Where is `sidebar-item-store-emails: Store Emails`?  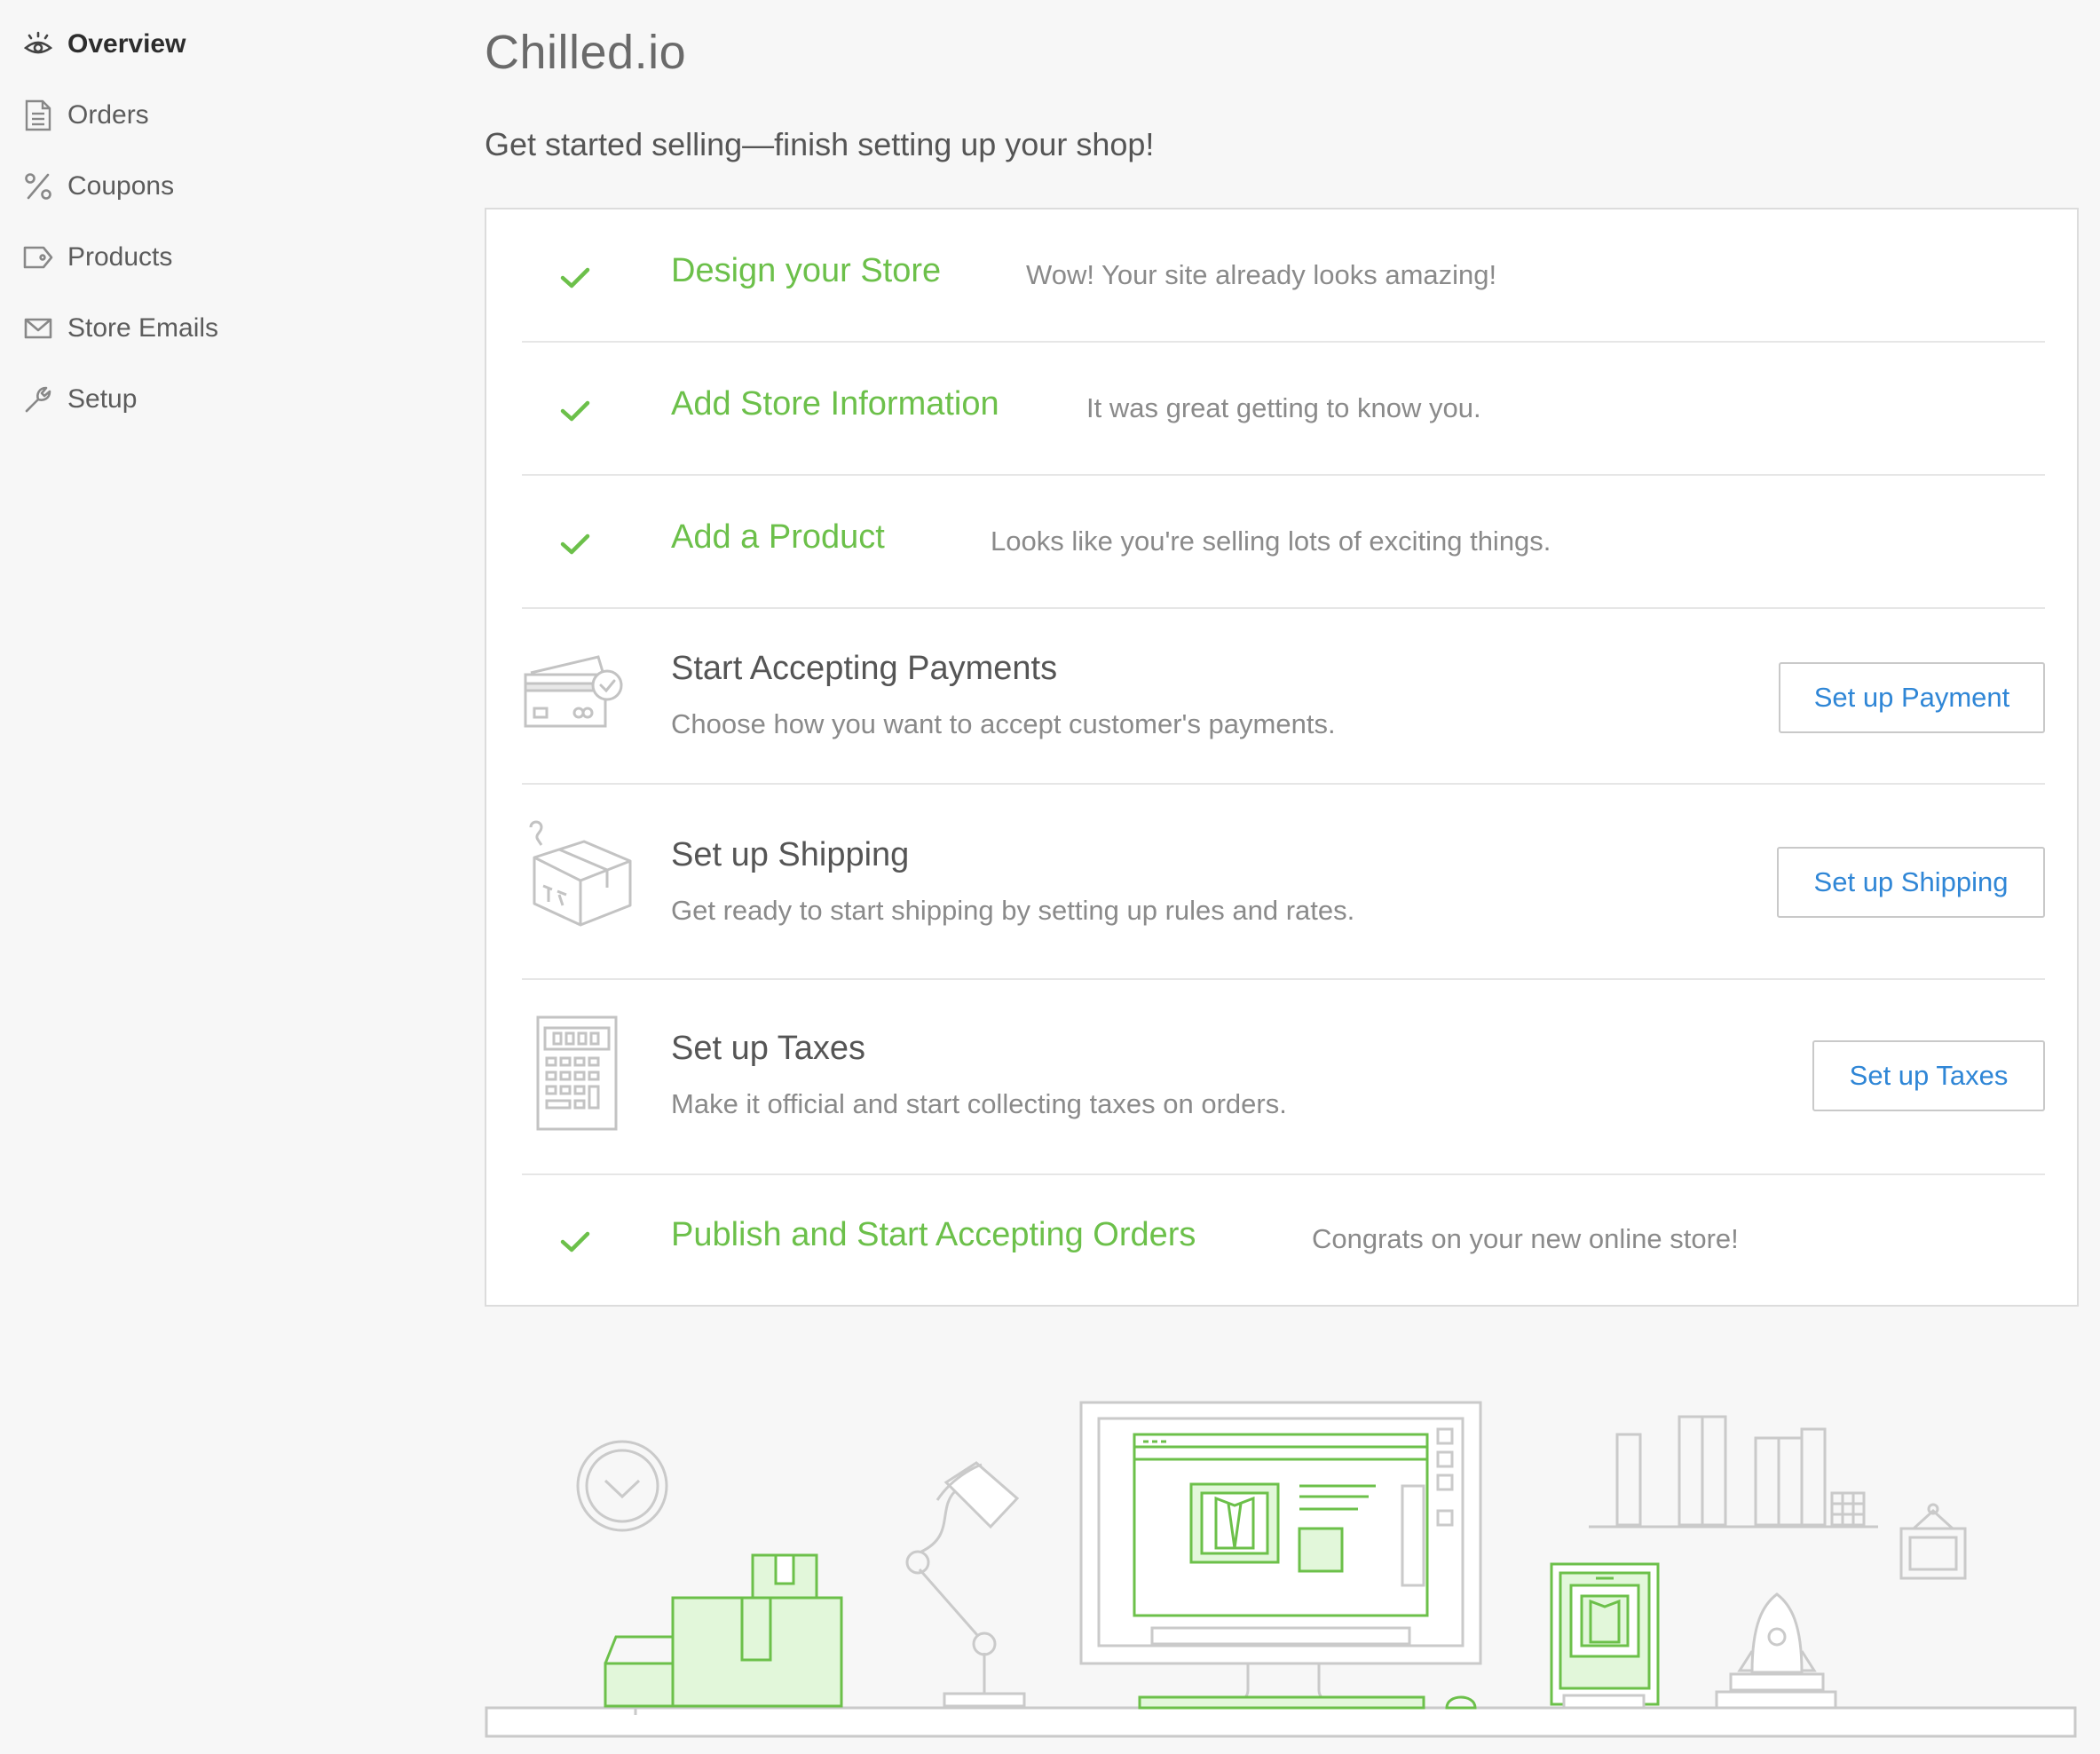 sidebar-item-store-emails: Store Emails is located at coordinates (120, 328).